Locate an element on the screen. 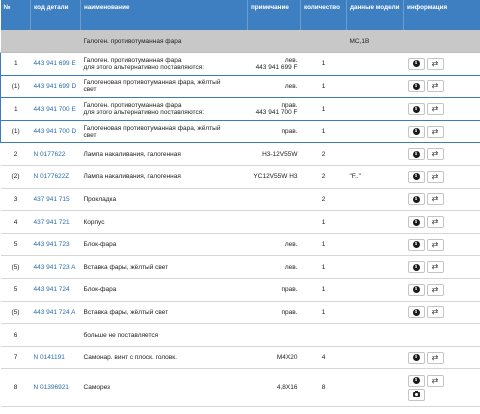 Image resolution: width=480 pixels, height=414 pixels. part-number-link: 443 941 700 D is located at coordinates (55, 131).